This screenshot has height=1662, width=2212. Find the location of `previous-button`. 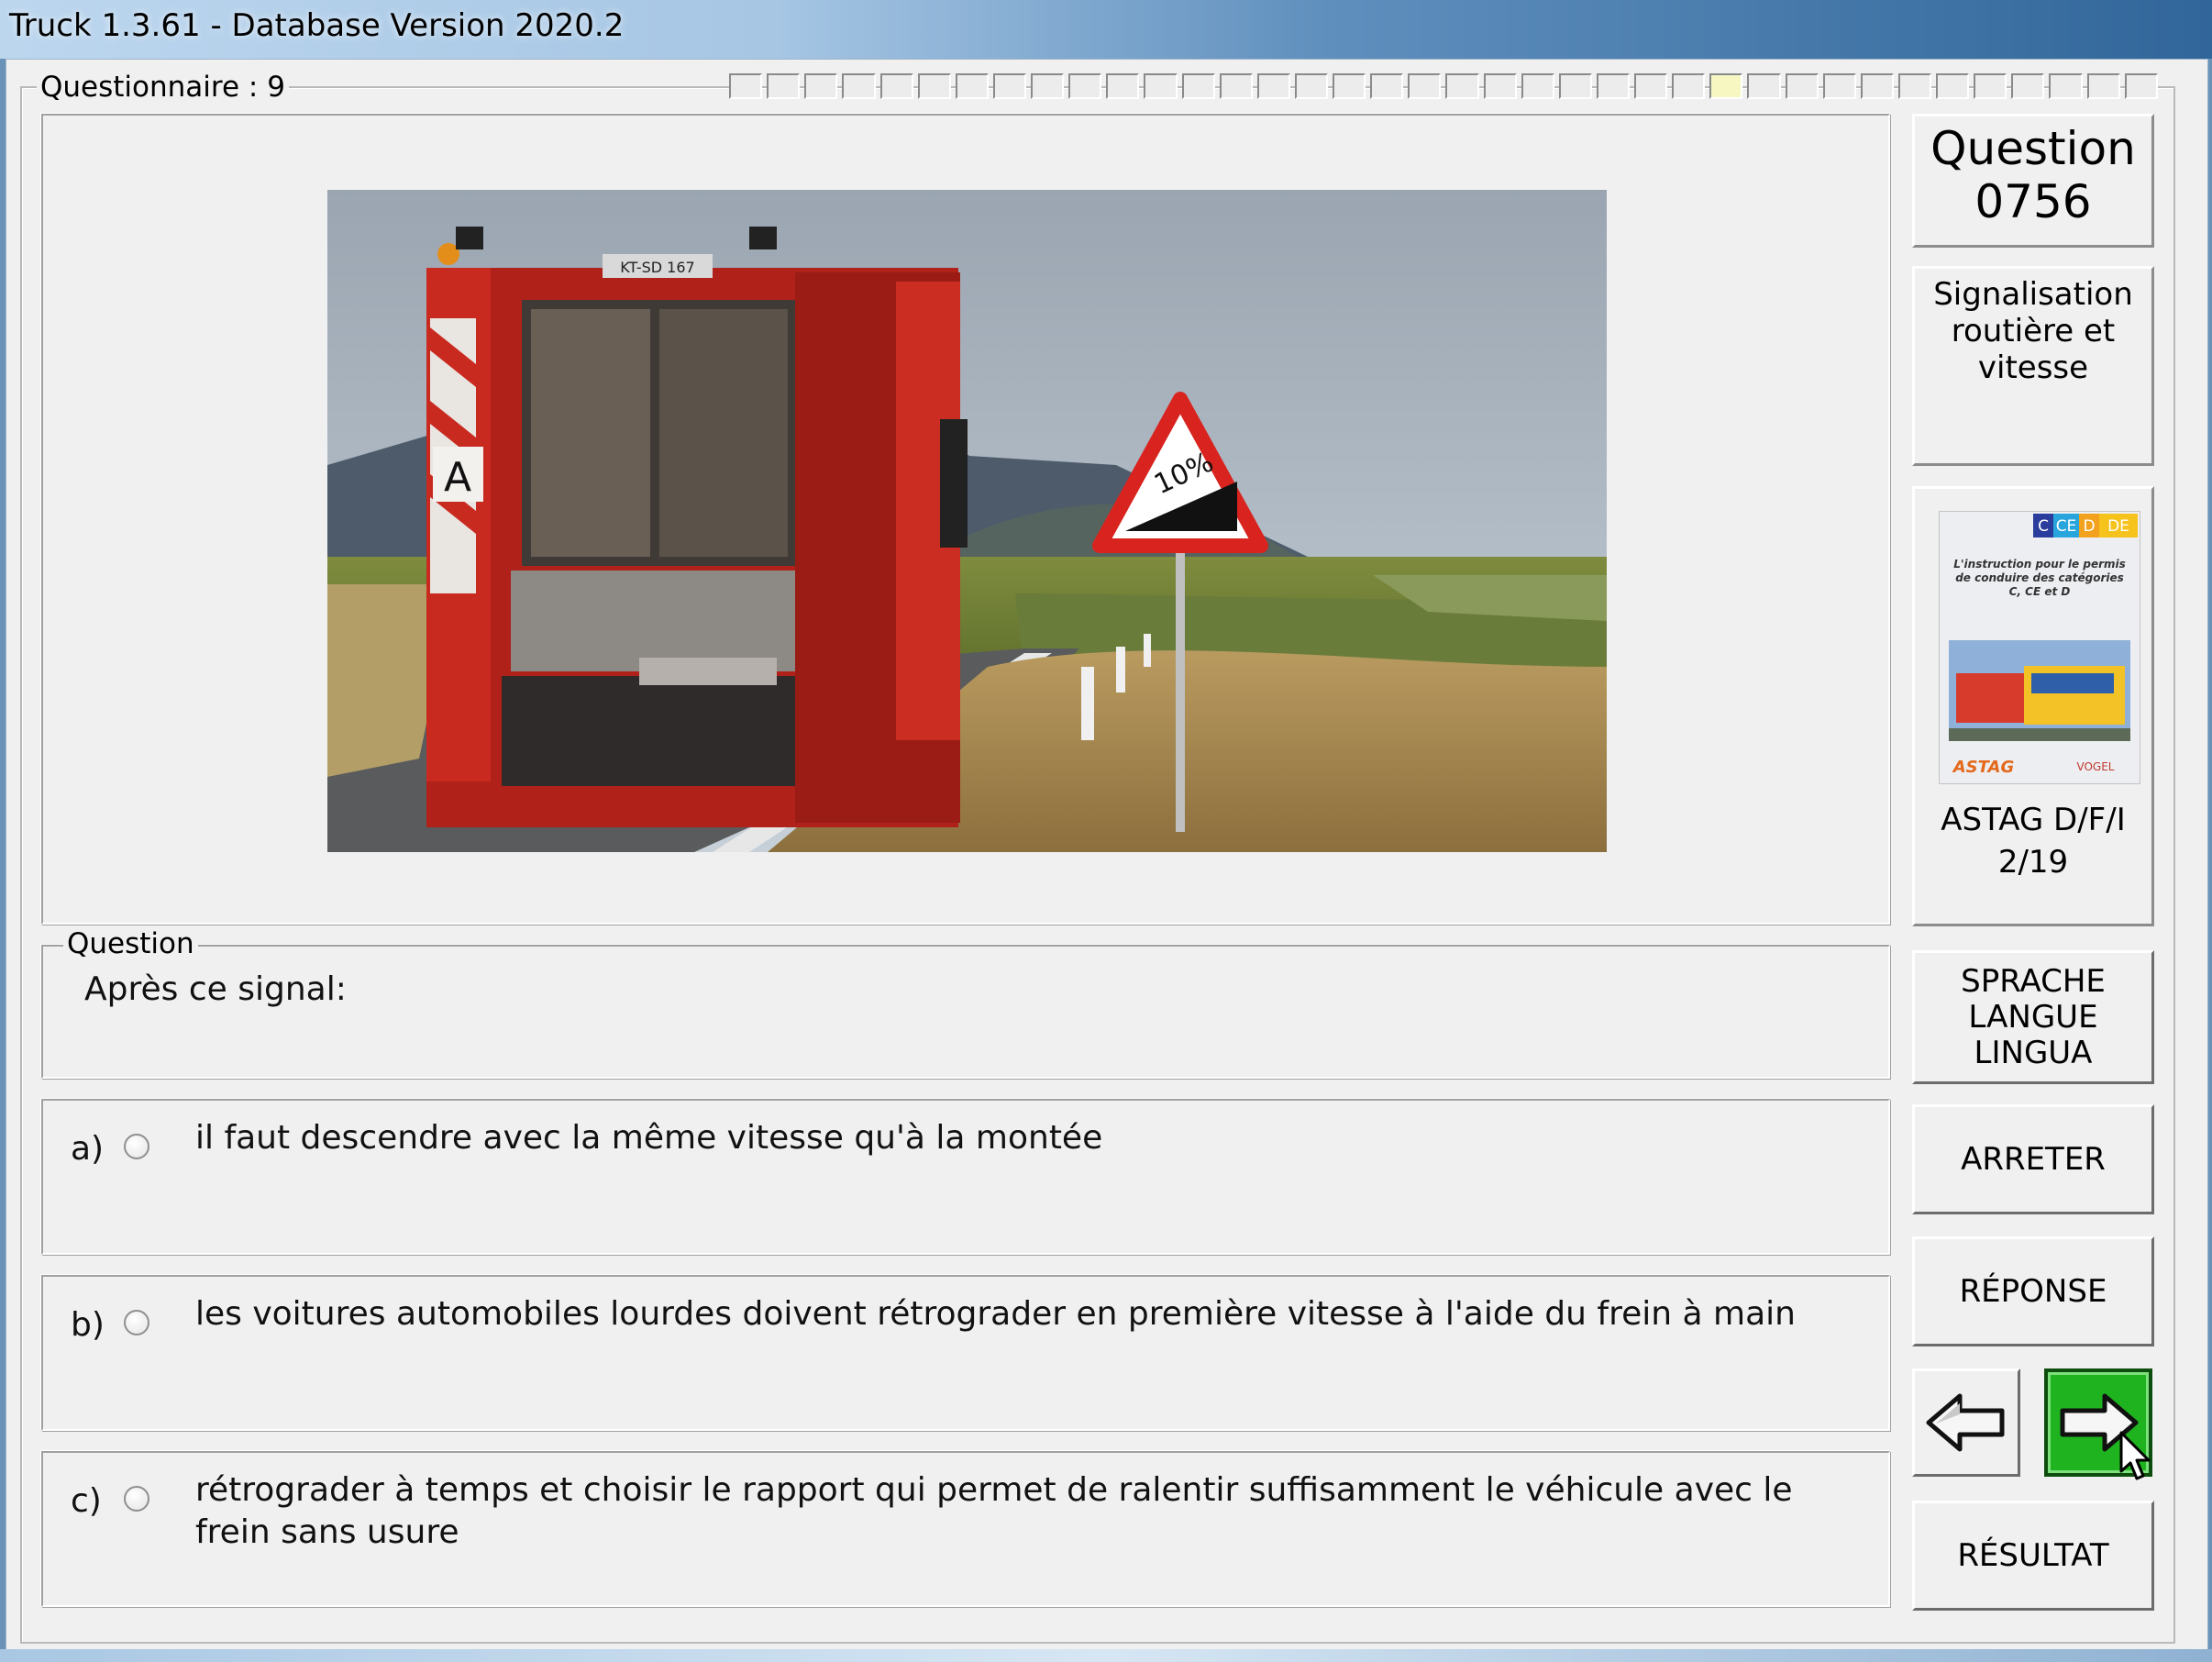

previous-button is located at coordinates (1966, 1422).